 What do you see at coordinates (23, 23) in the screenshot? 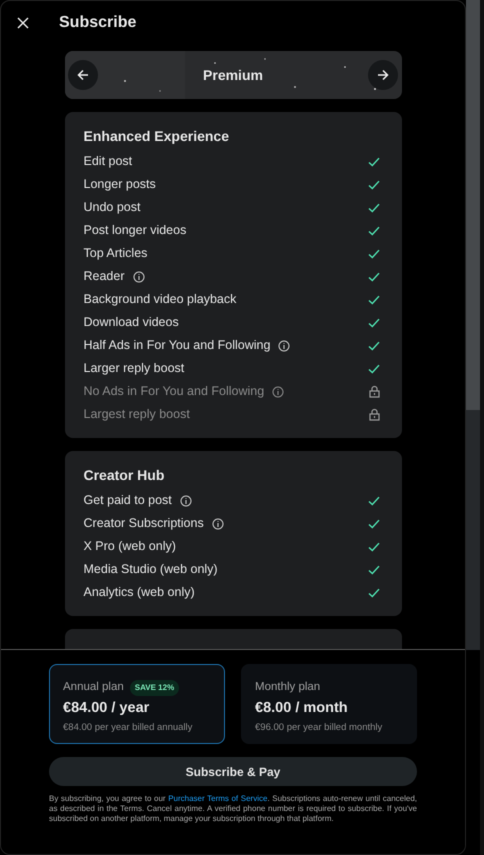
I see `close-icon` at bounding box center [23, 23].